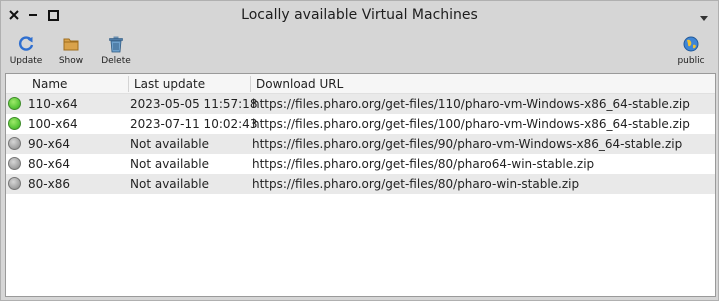 The width and height of the screenshot is (719, 301). What do you see at coordinates (53, 124) in the screenshot?
I see `vm-name: 100-x64` at bounding box center [53, 124].